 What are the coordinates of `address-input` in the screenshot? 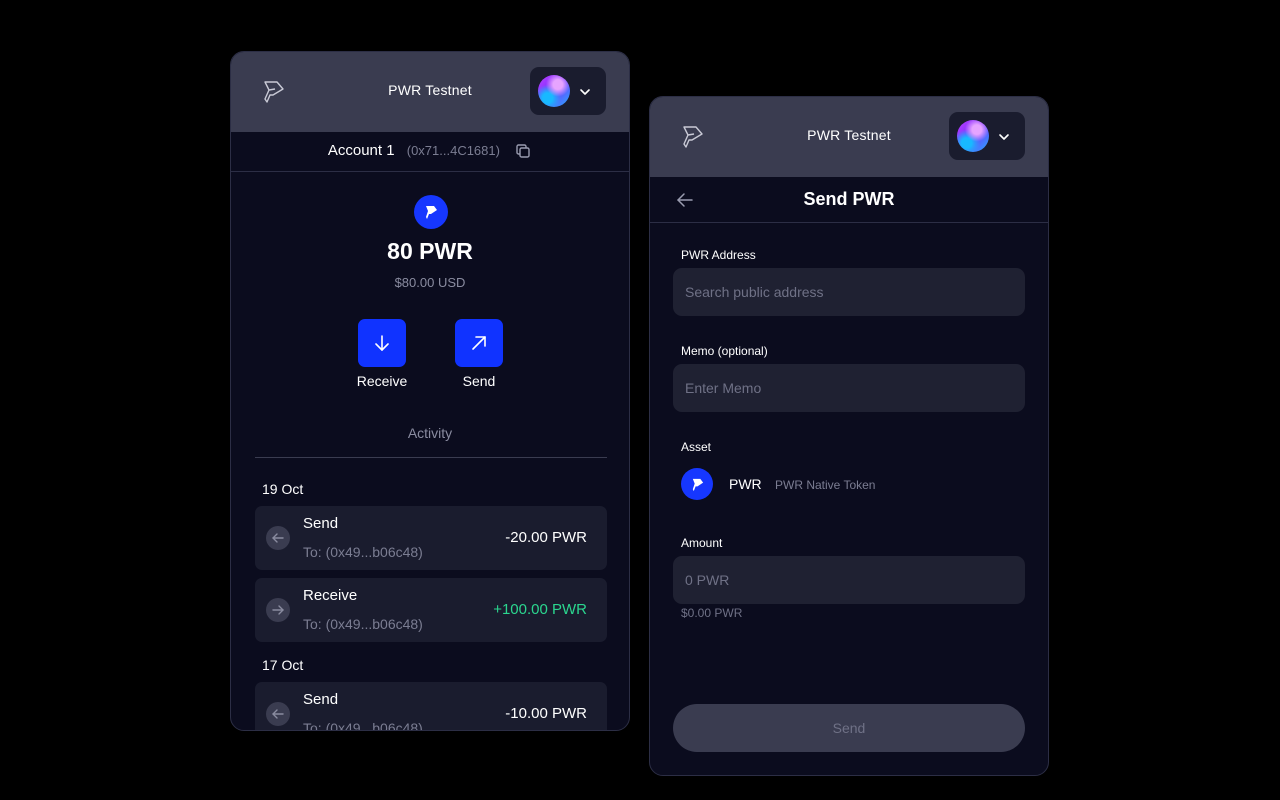 It's located at (849, 292).